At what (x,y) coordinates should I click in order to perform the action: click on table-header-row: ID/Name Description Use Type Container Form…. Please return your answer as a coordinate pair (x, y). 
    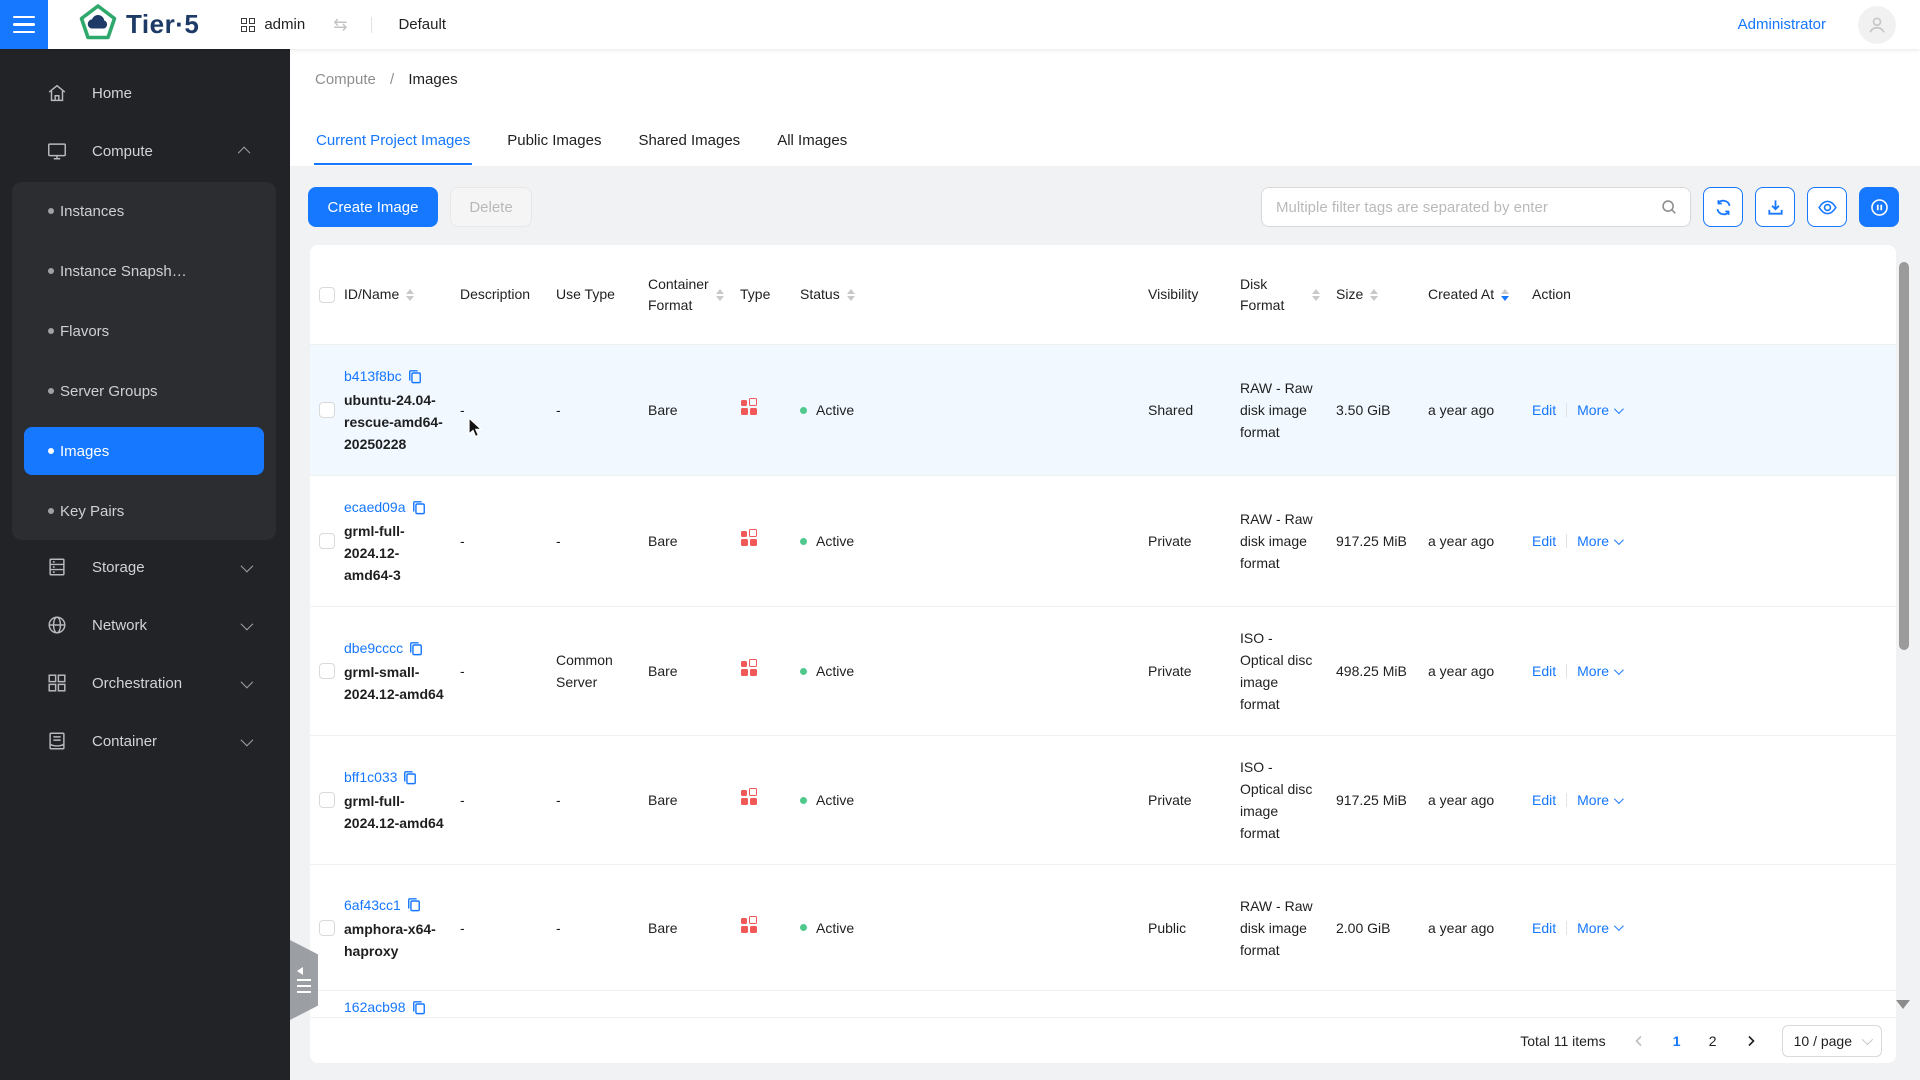
    Looking at the image, I should click on (1103, 295).